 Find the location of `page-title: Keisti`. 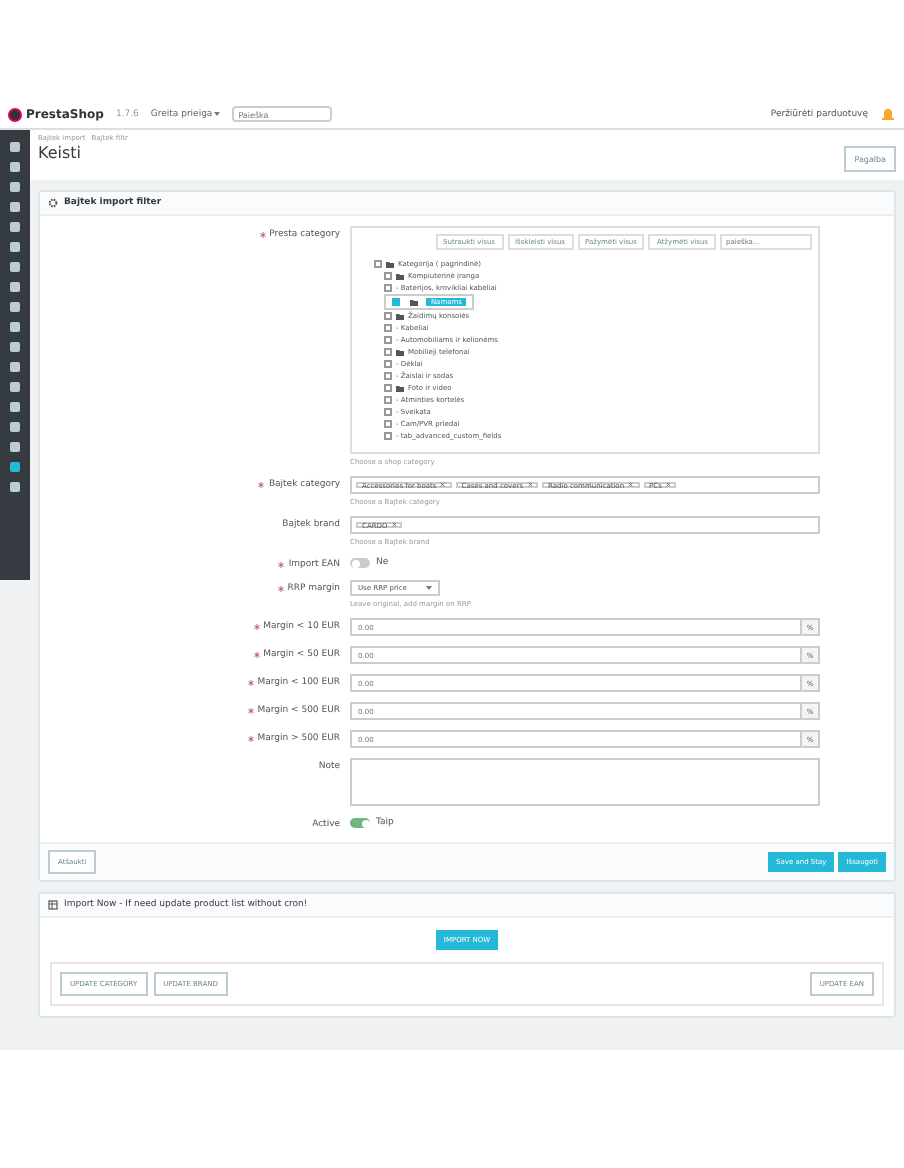

page-title: Keisti is located at coordinates (61, 153).